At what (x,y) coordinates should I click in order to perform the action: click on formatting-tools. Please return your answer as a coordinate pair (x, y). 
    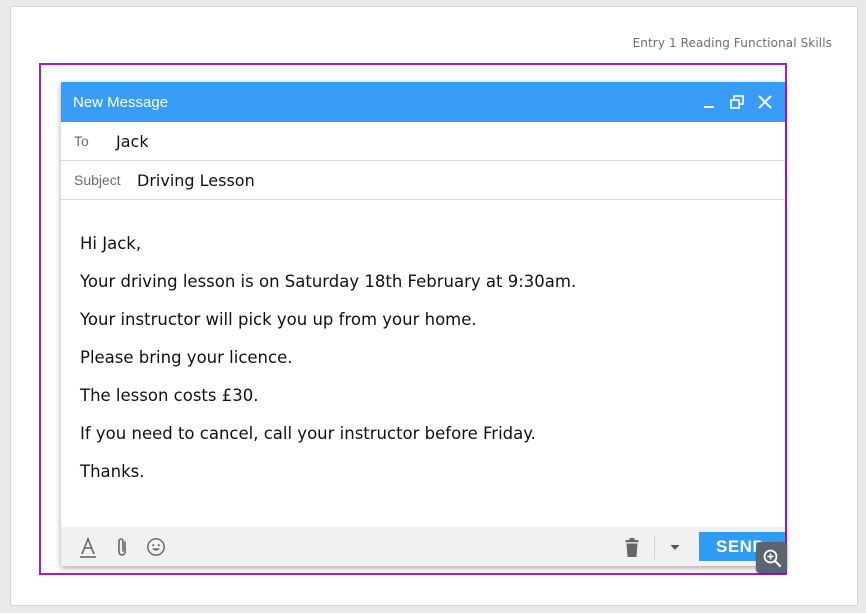
    Looking at the image, I should click on (113, 547).